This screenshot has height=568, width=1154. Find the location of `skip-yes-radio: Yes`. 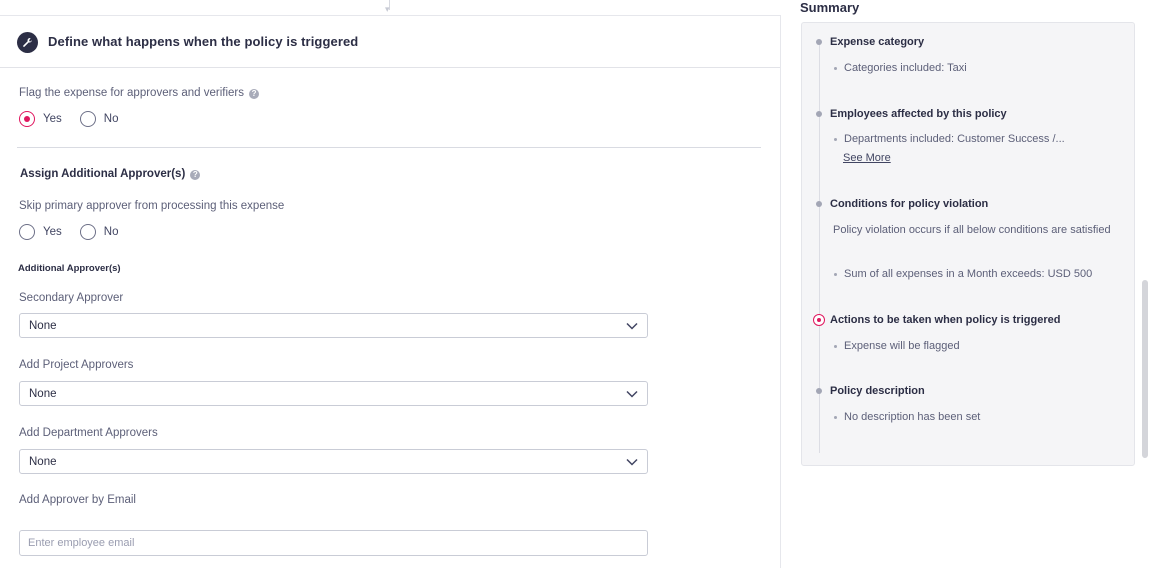

skip-yes-radio: Yes is located at coordinates (40, 232).